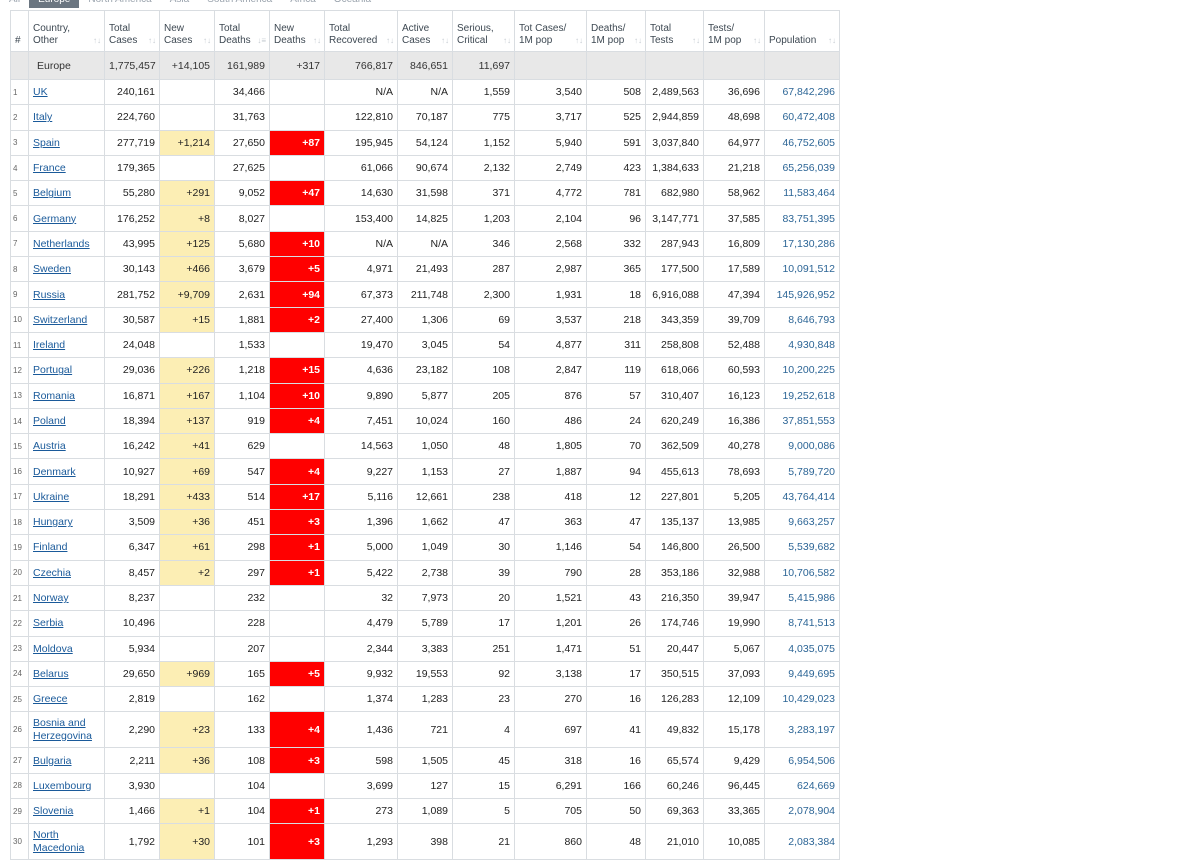 This screenshot has width=1200, height=867. What do you see at coordinates (49, 446) in the screenshot?
I see `country-link: Austria` at bounding box center [49, 446].